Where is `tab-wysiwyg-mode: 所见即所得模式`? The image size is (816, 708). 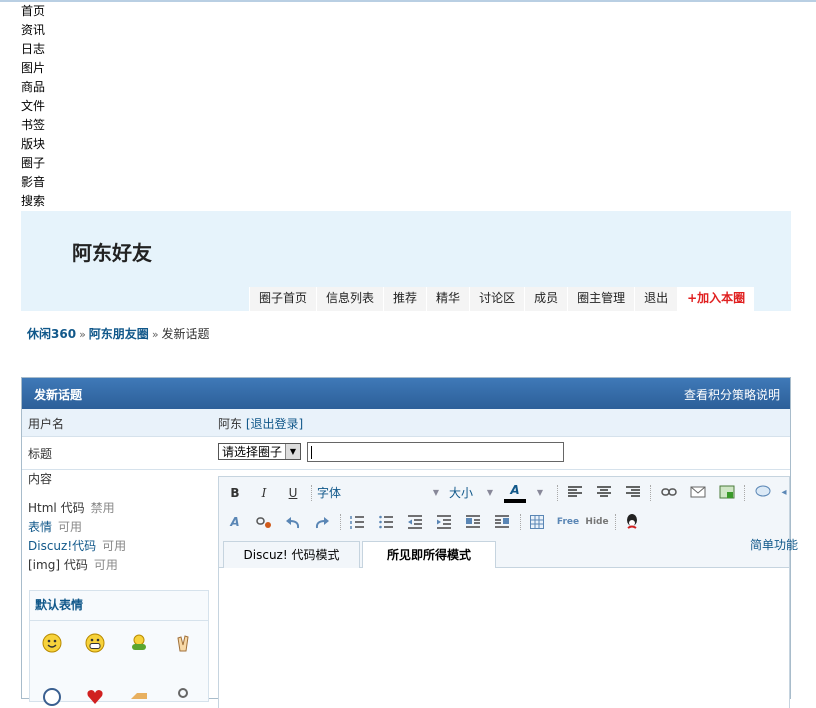 tab-wysiwyg-mode: 所见即所得模式 is located at coordinates (429, 555).